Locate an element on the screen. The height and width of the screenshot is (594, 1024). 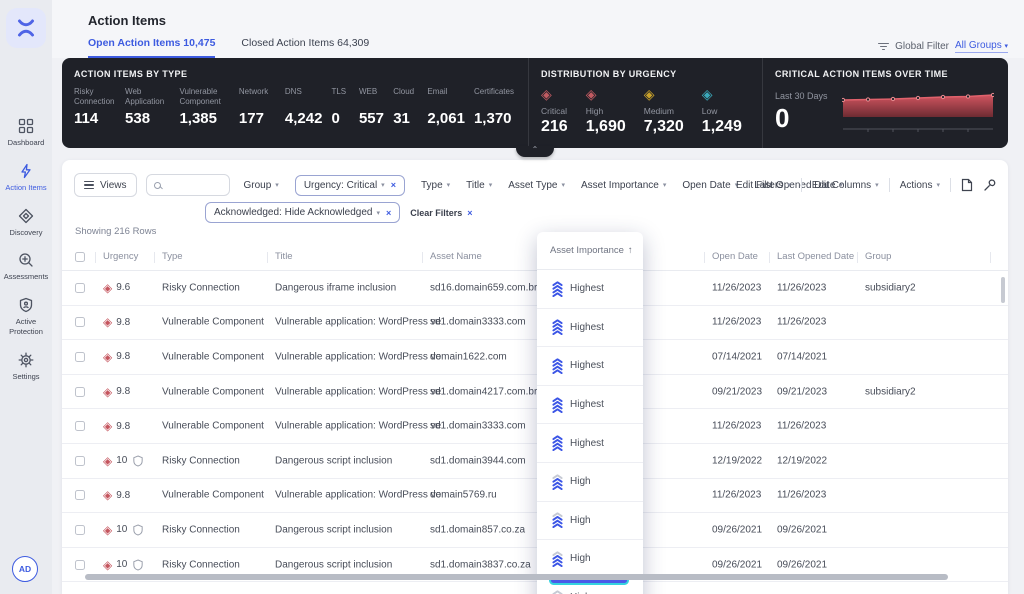
time-big-value: 0 is located at coordinates (782, 118).